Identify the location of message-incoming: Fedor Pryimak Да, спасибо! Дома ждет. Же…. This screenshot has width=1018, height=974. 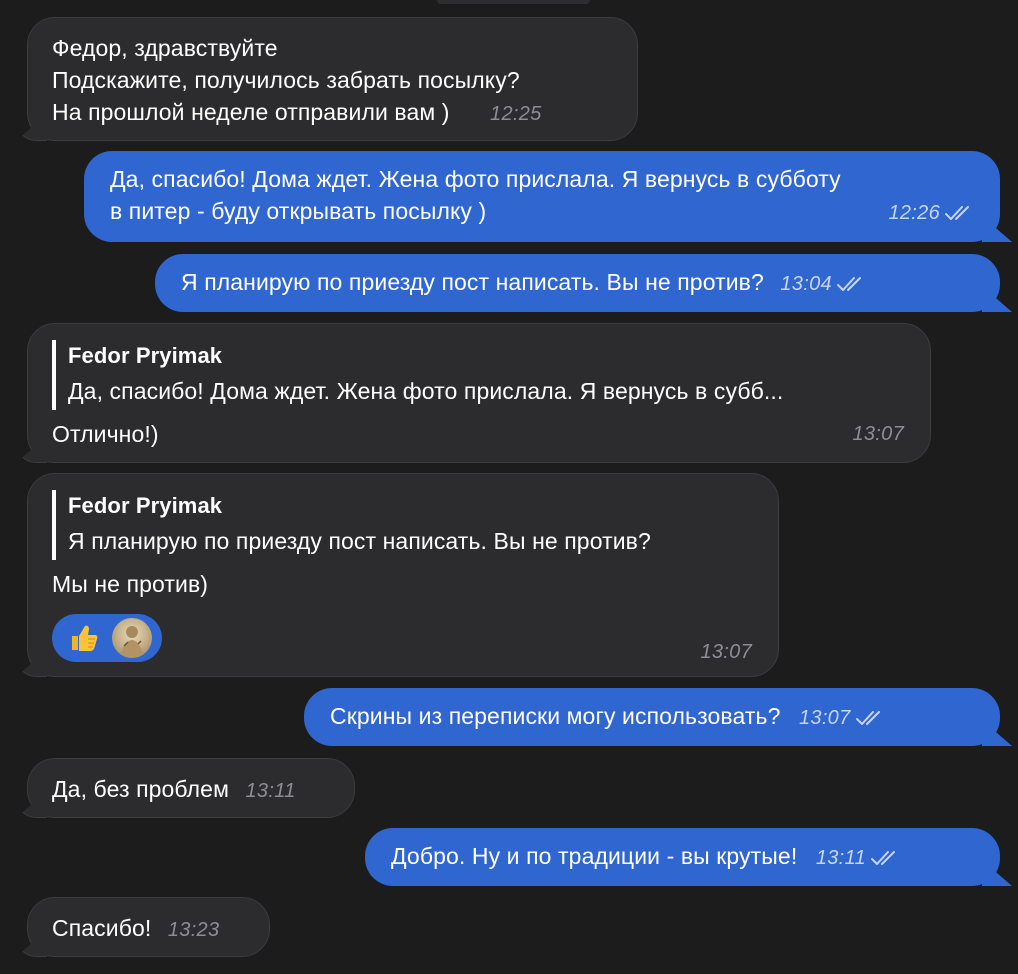
(473, 393).